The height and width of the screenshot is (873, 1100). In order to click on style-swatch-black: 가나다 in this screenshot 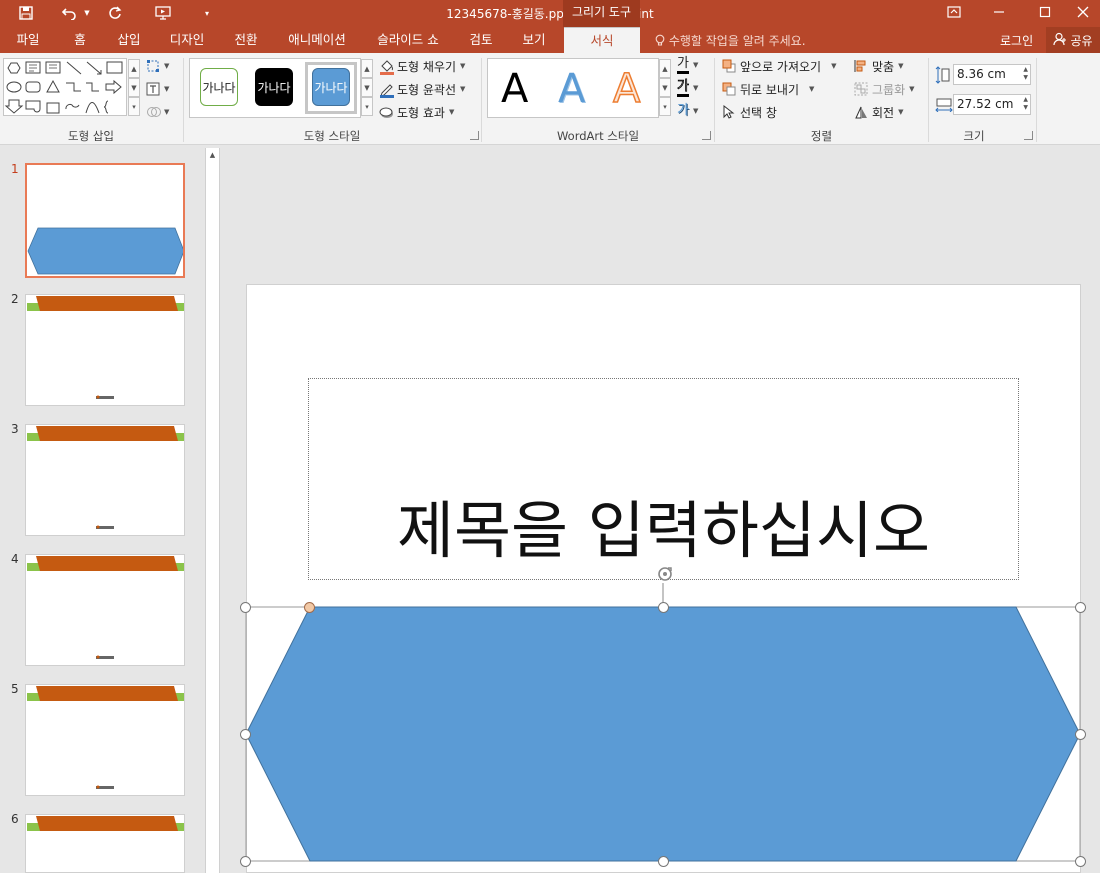, I will do `click(274, 87)`.